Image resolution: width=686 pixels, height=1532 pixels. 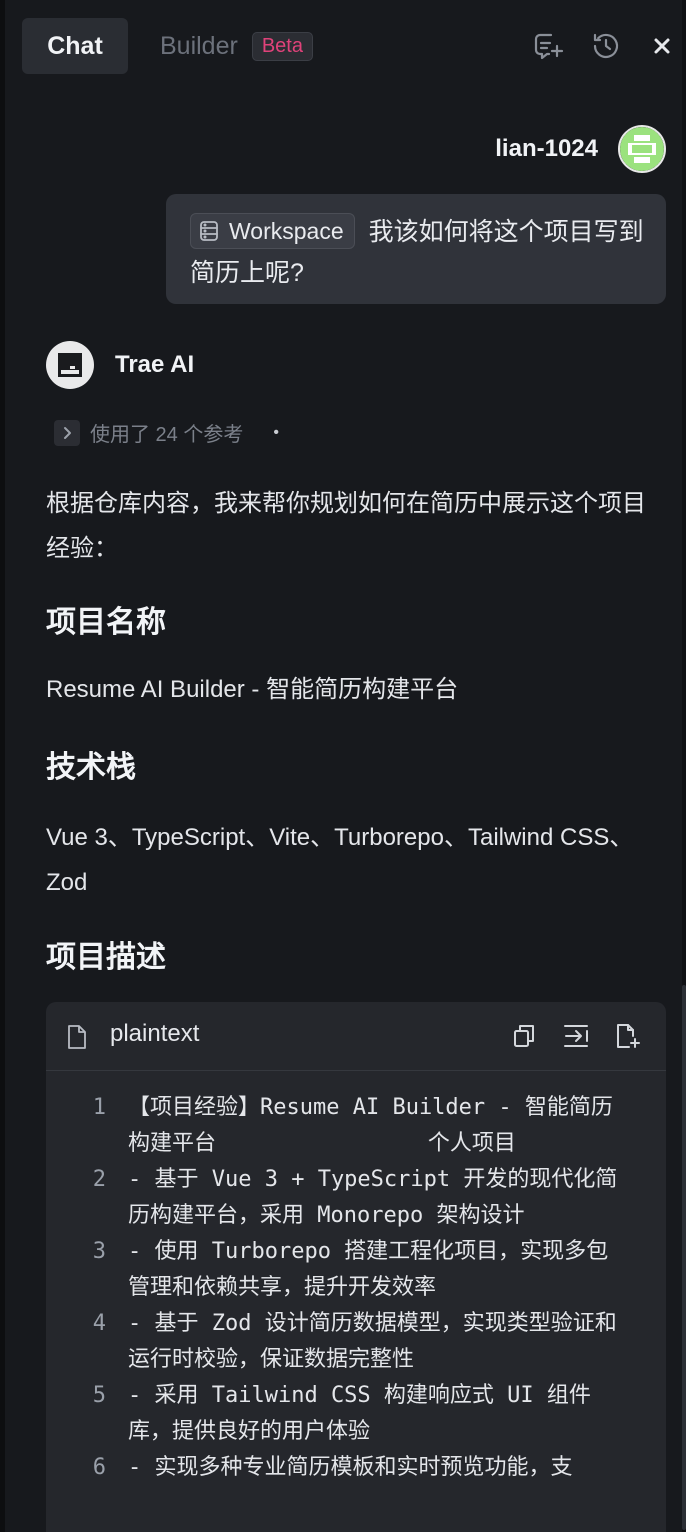 I want to click on user-avatar, so click(x=642, y=149).